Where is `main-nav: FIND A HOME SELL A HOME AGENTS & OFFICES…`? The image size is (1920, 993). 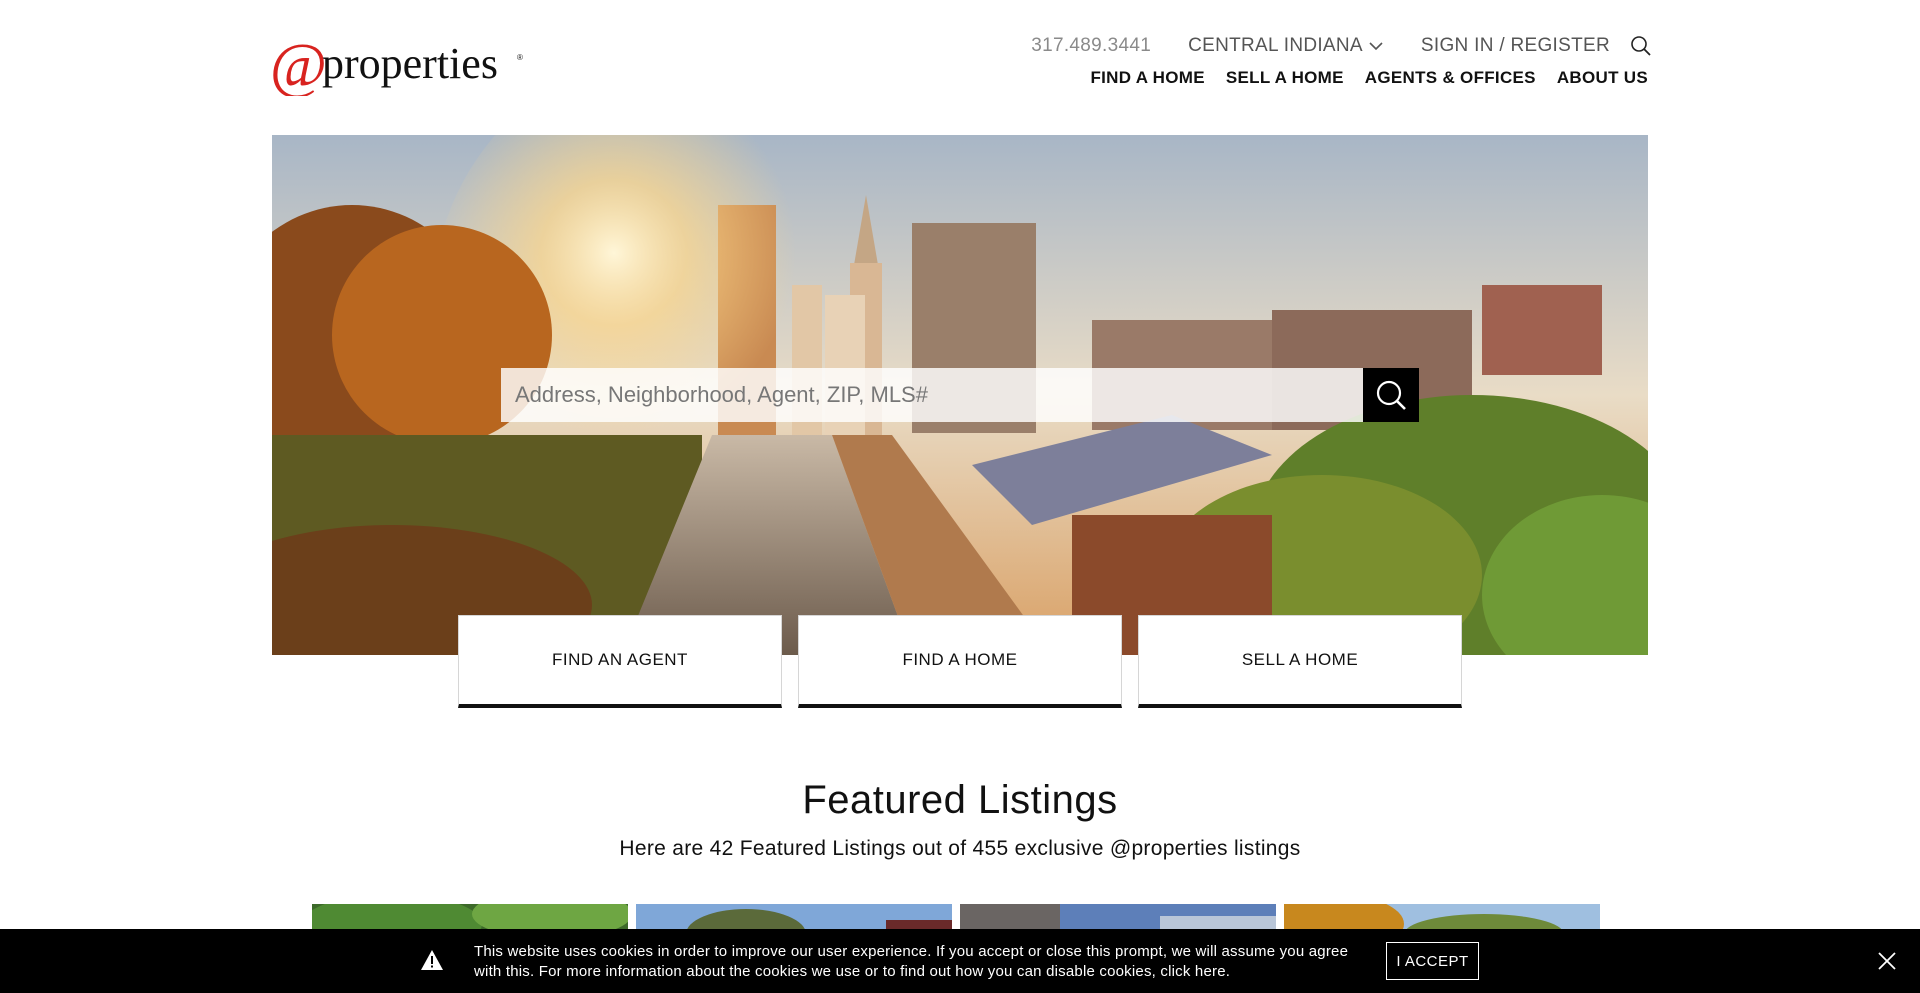 main-nav: FIND A HOME SELL A HOME AGENTS & OFFICES… is located at coordinates (1369, 78).